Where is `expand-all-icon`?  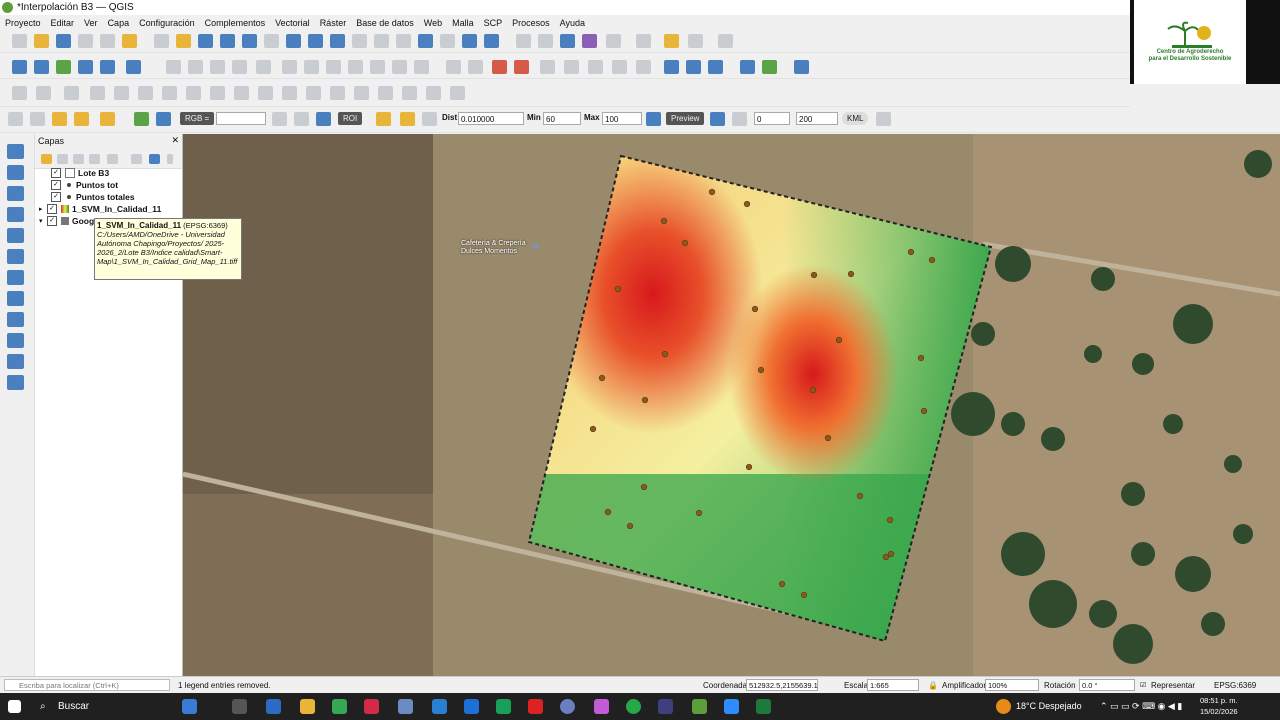
expand-all-icon is located at coordinates (136, 159).